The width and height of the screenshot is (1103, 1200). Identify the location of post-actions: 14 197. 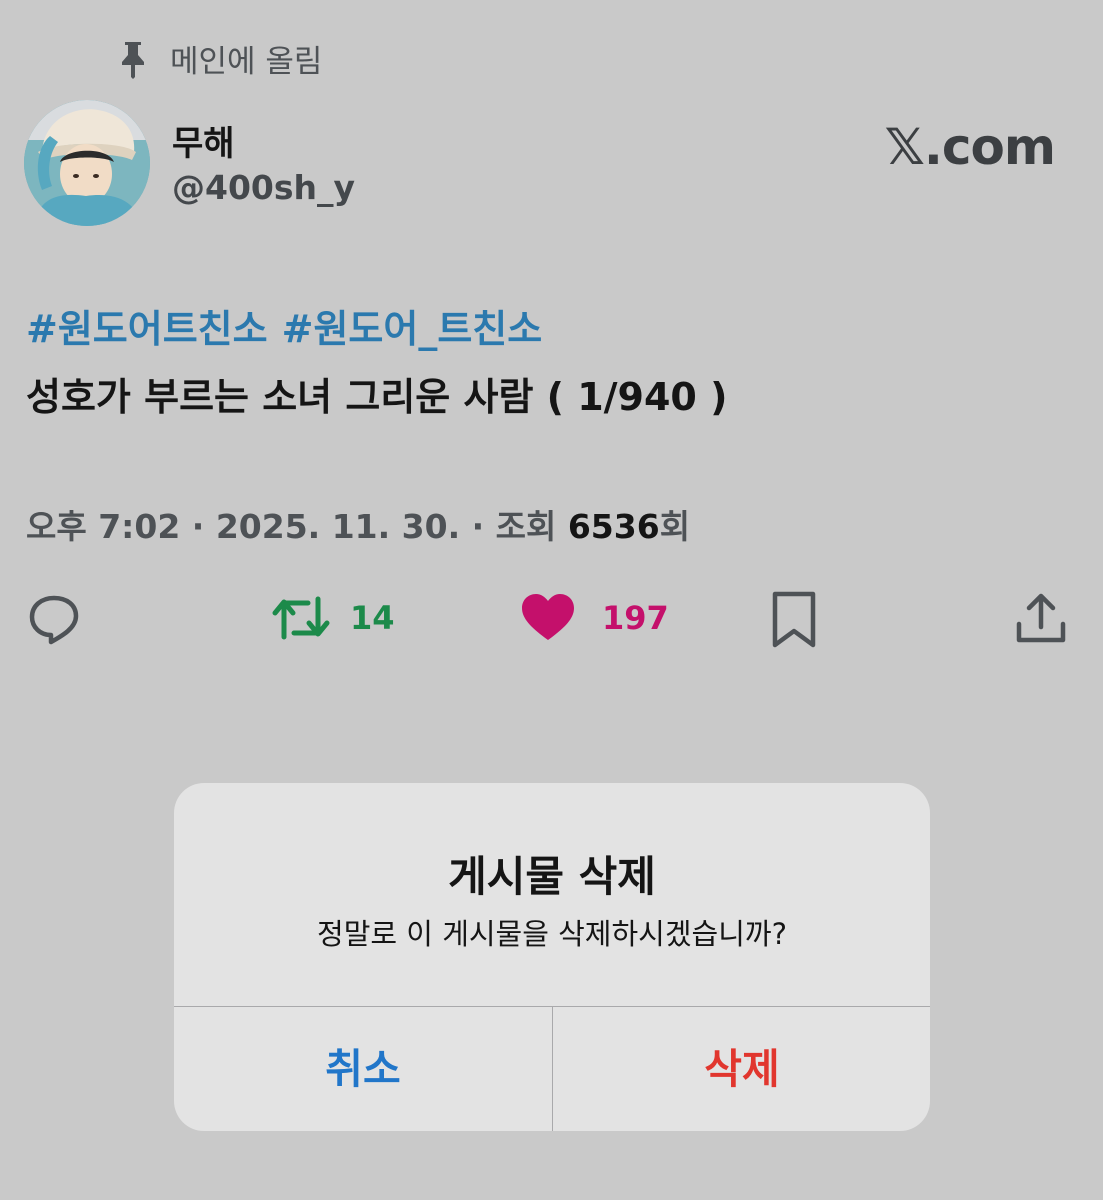
(551, 621).